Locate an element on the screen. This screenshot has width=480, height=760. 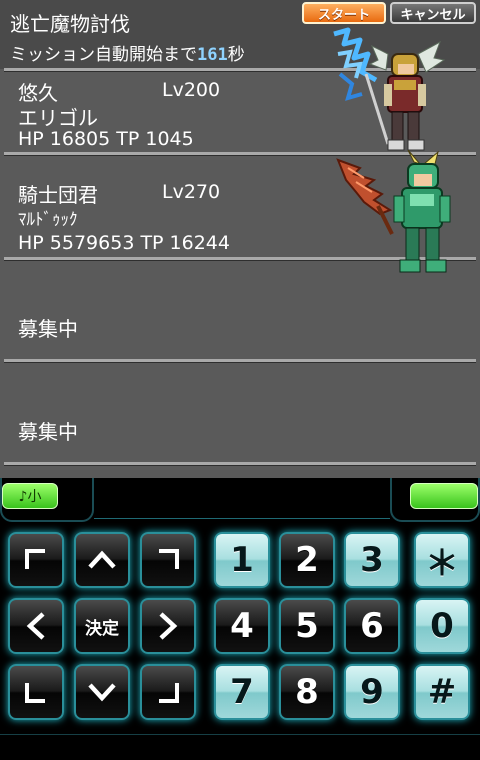
start-button: スタート is located at coordinates (344, 13).